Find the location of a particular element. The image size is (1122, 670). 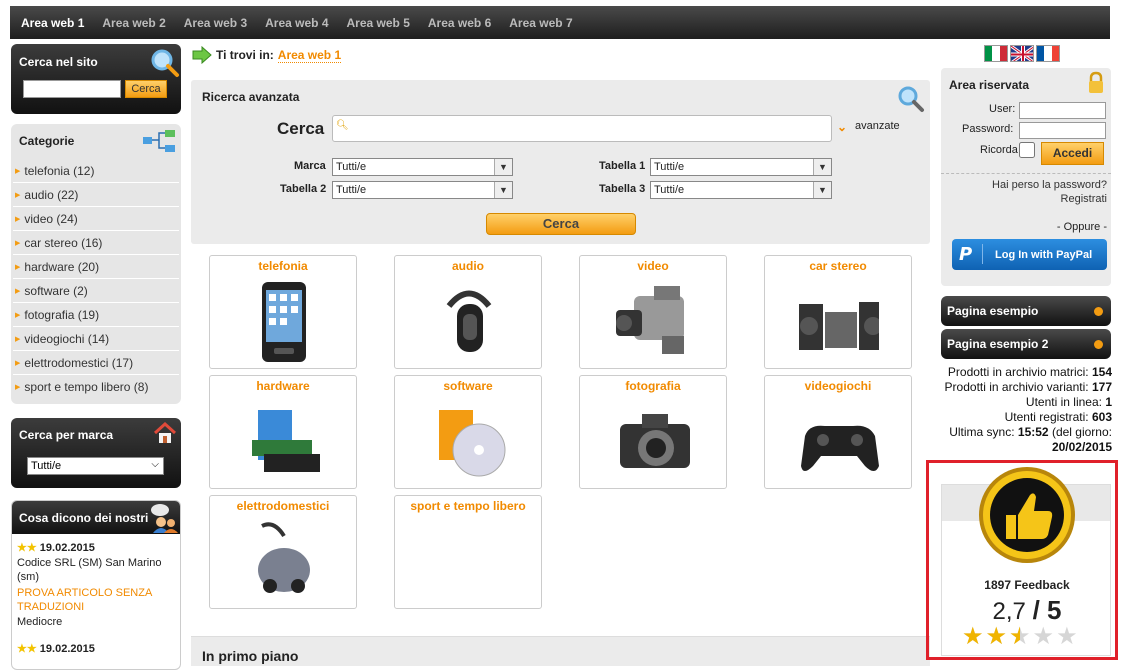

feedback-count: 1897 Feedback is located at coordinates (1027, 585).